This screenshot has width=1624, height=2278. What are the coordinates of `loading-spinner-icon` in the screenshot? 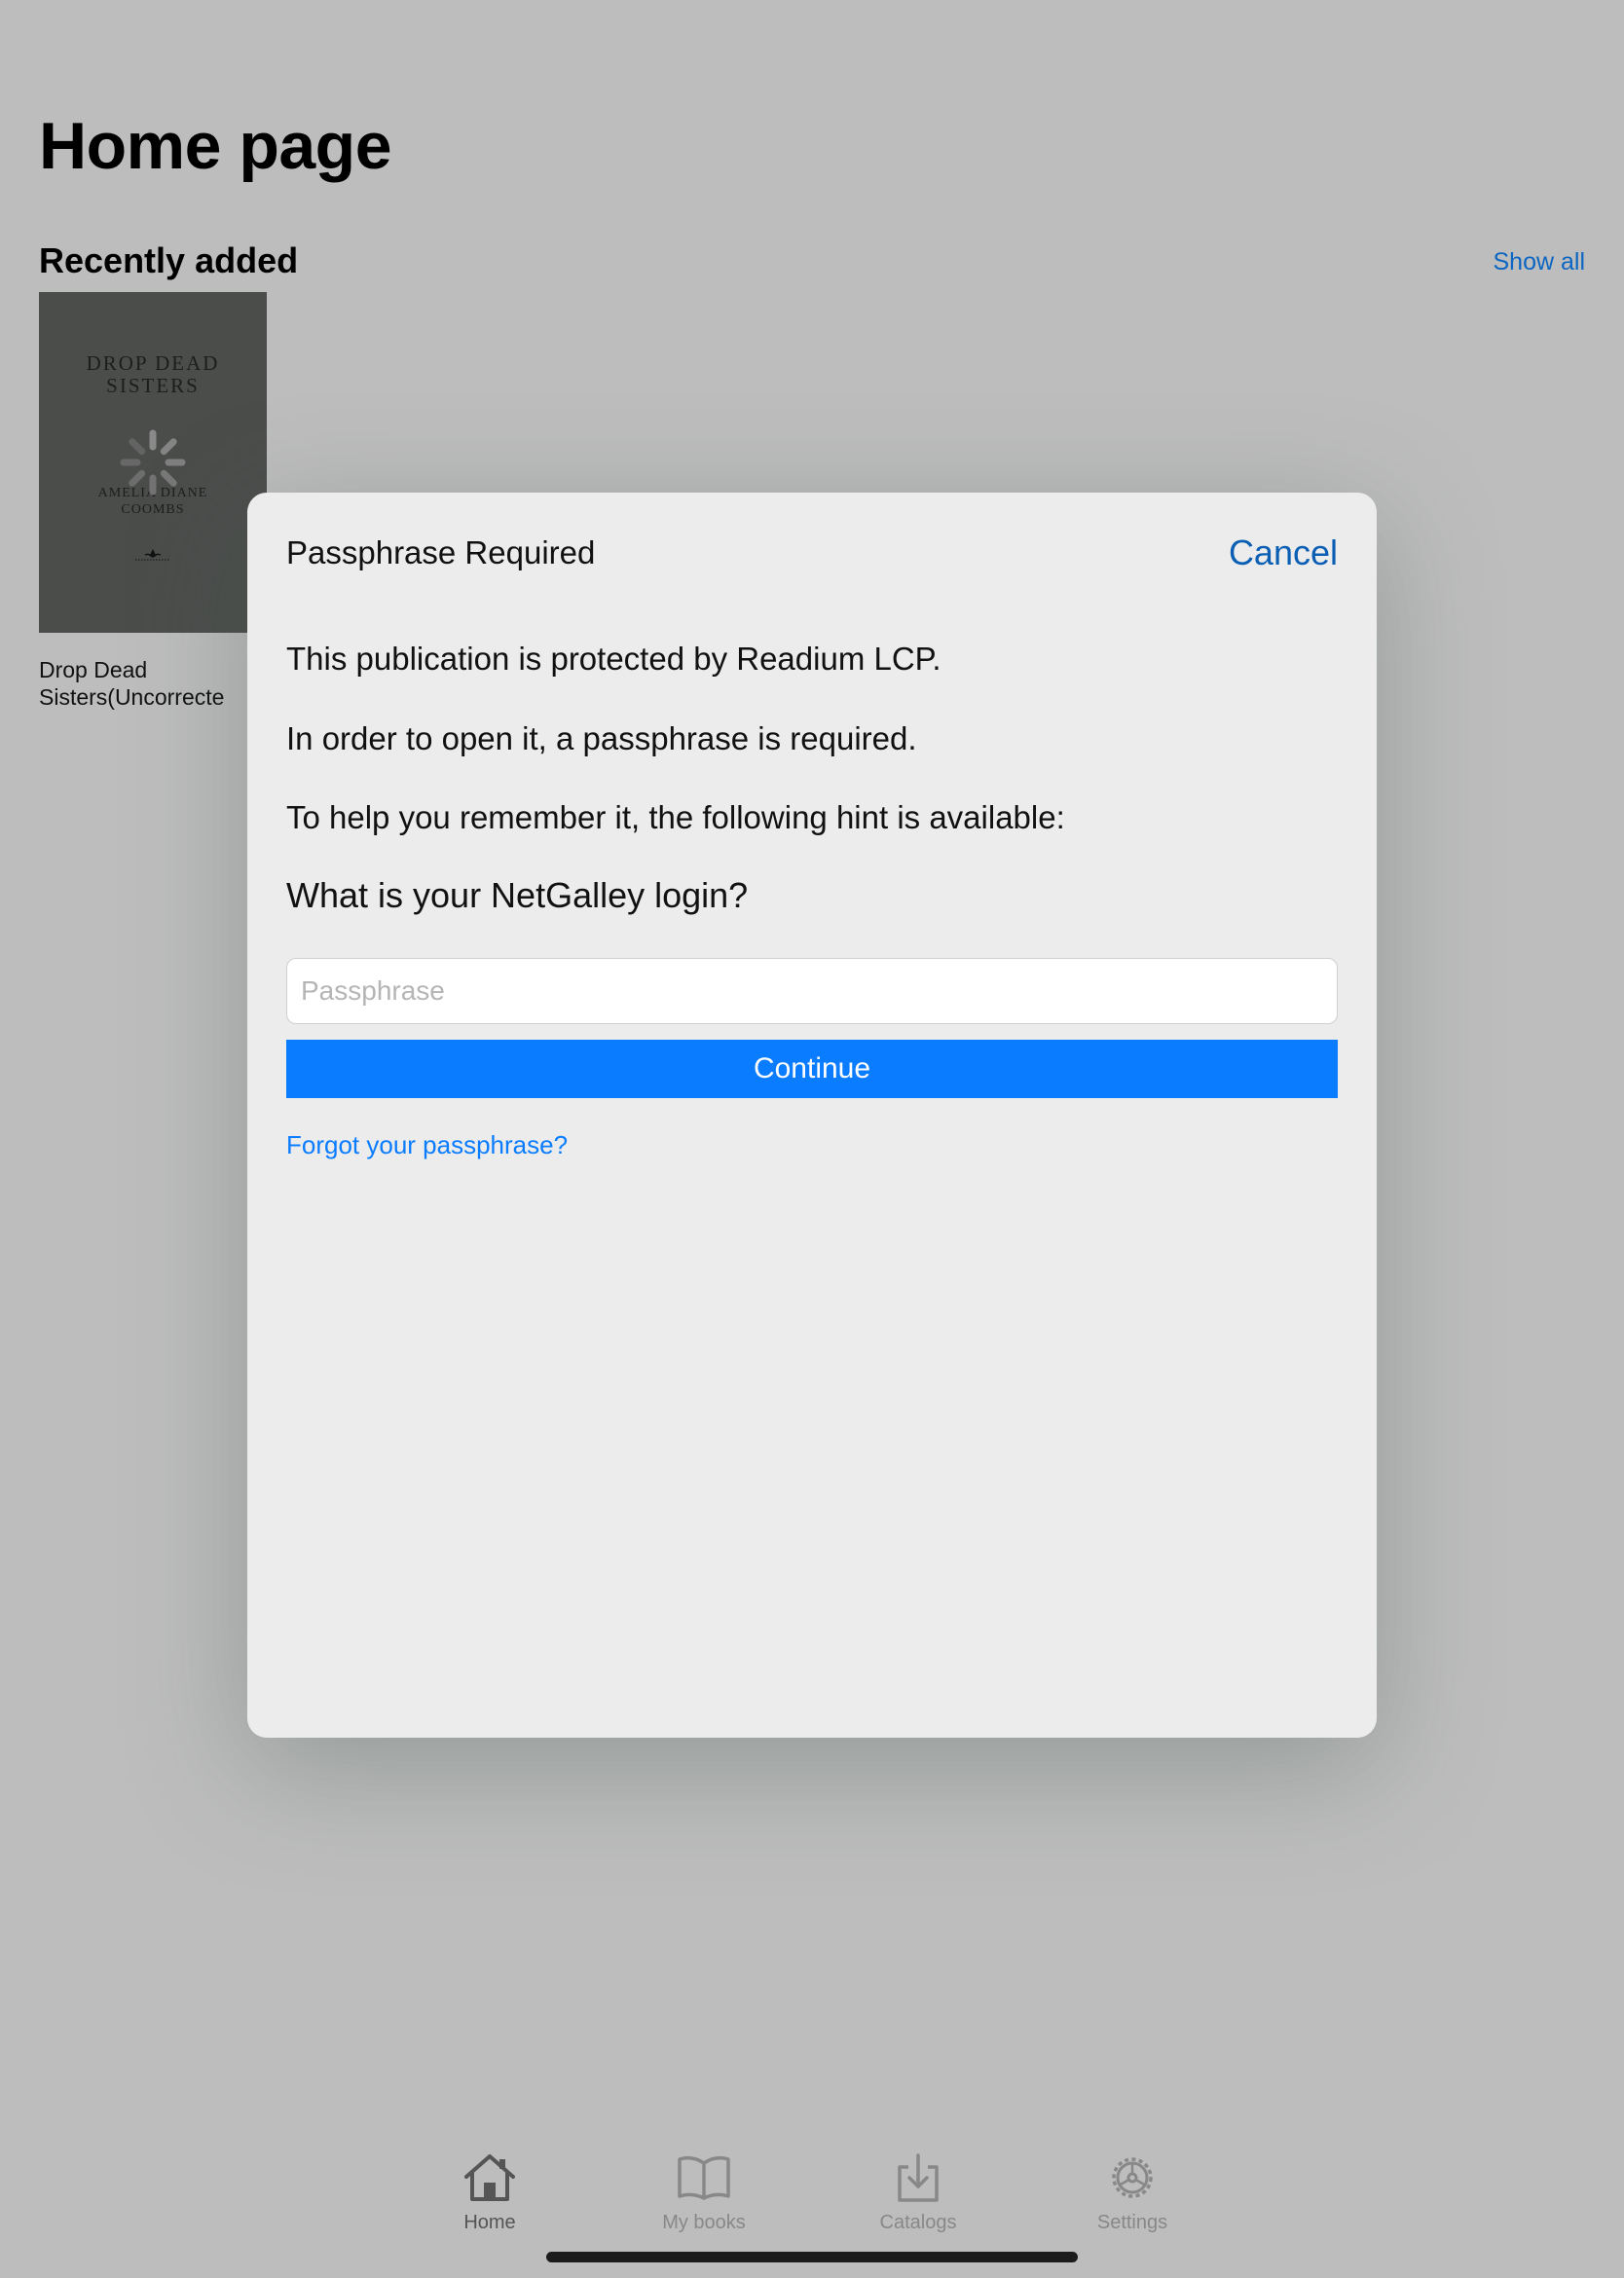 It's located at (153, 462).